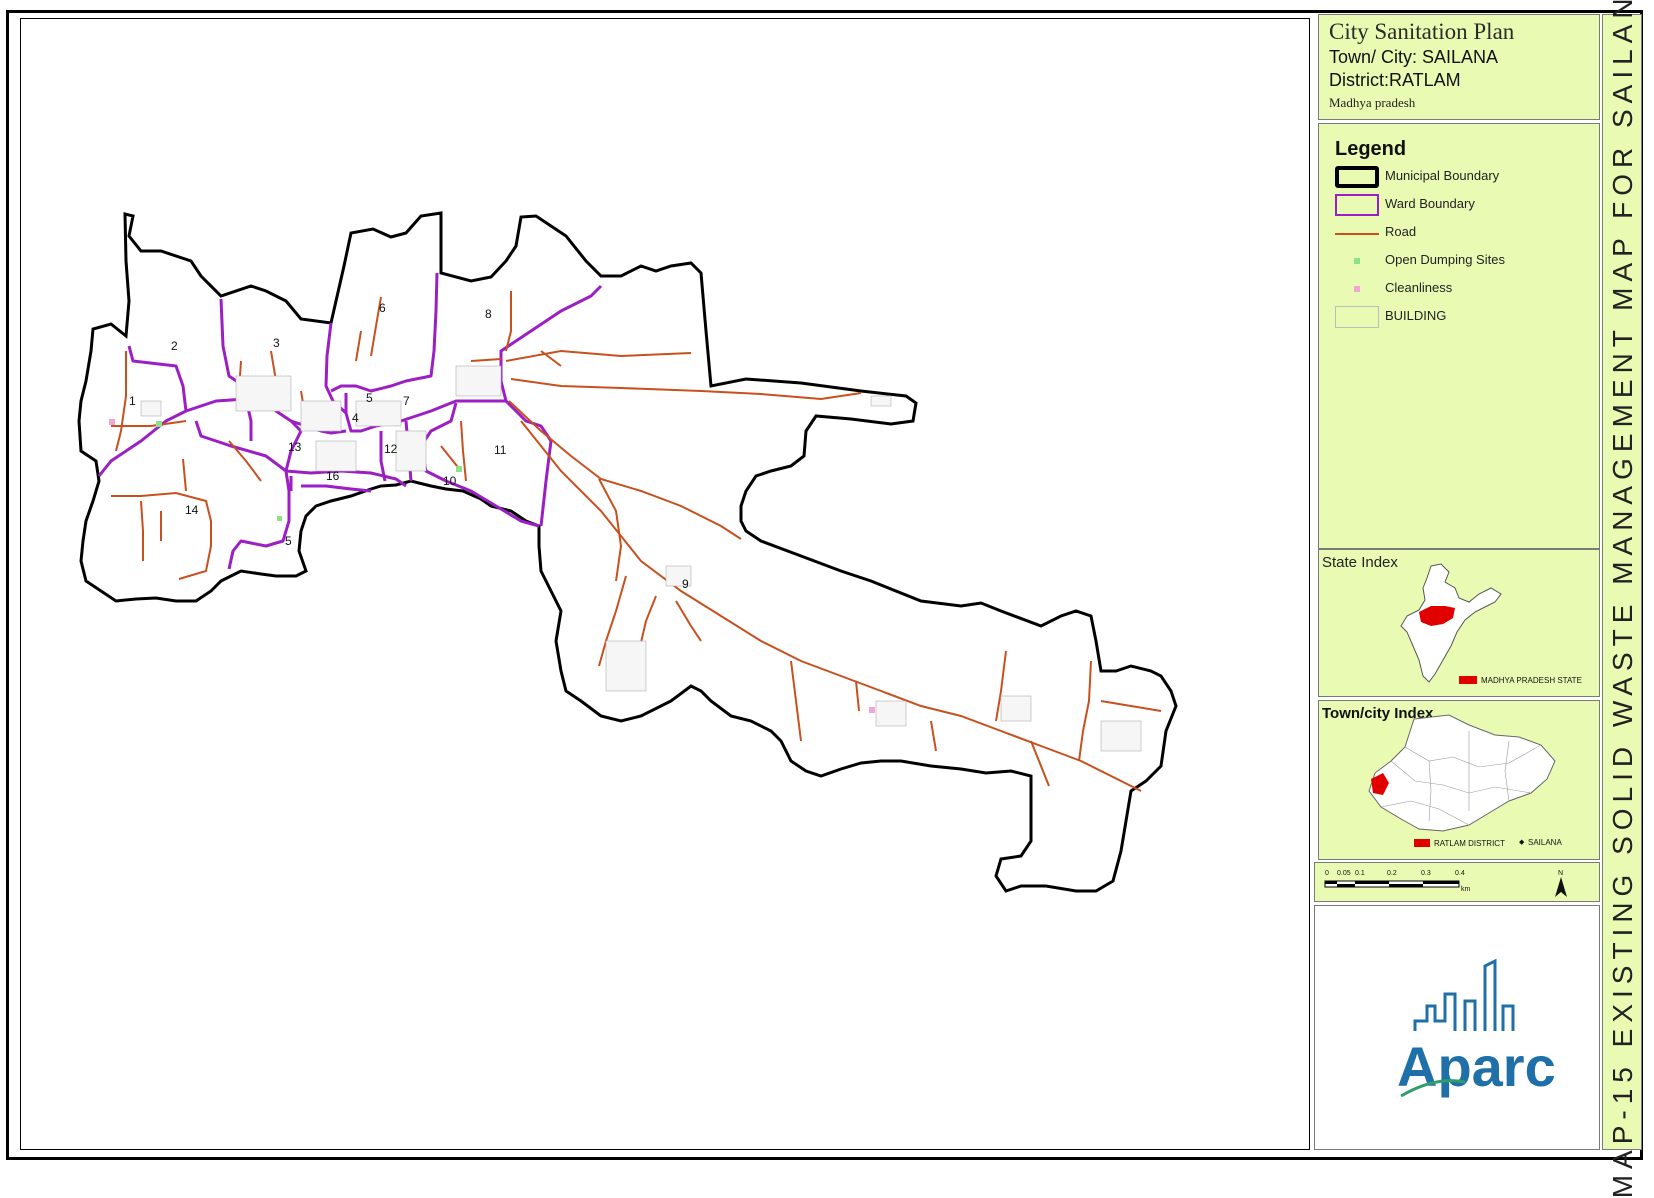 The image size is (1654, 1198). What do you see at coordinates (1465, 317) in the screenshot?
I see `legend-item-building: BUILDING` at bounding box center [1465, 317].